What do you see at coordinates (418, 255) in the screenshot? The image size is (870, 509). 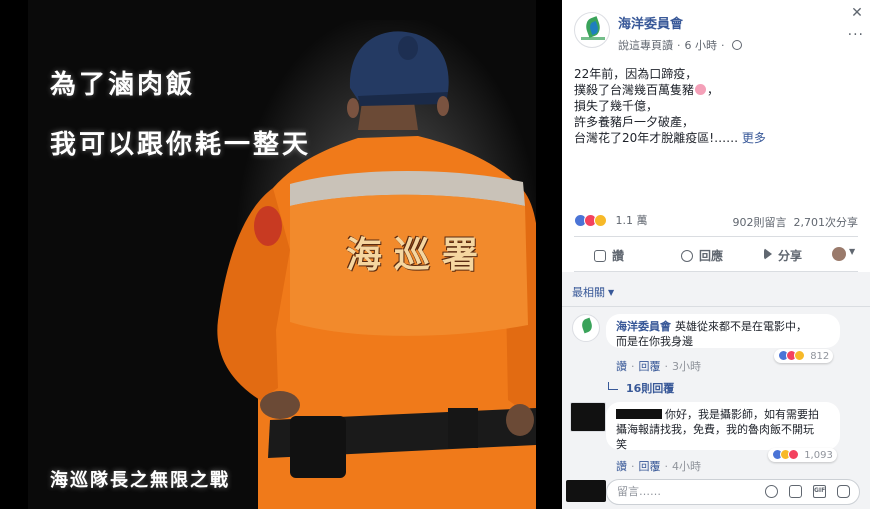 I see `back-patch-text: 海巡署` at bounding box center [418, 255].